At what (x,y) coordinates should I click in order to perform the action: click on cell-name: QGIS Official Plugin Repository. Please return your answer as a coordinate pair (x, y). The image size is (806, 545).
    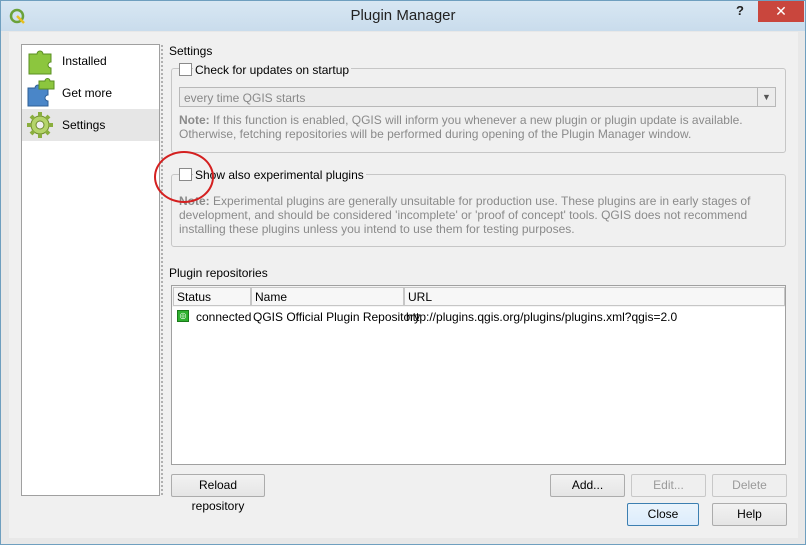
    Looking at the image, I should click on (337, 317).